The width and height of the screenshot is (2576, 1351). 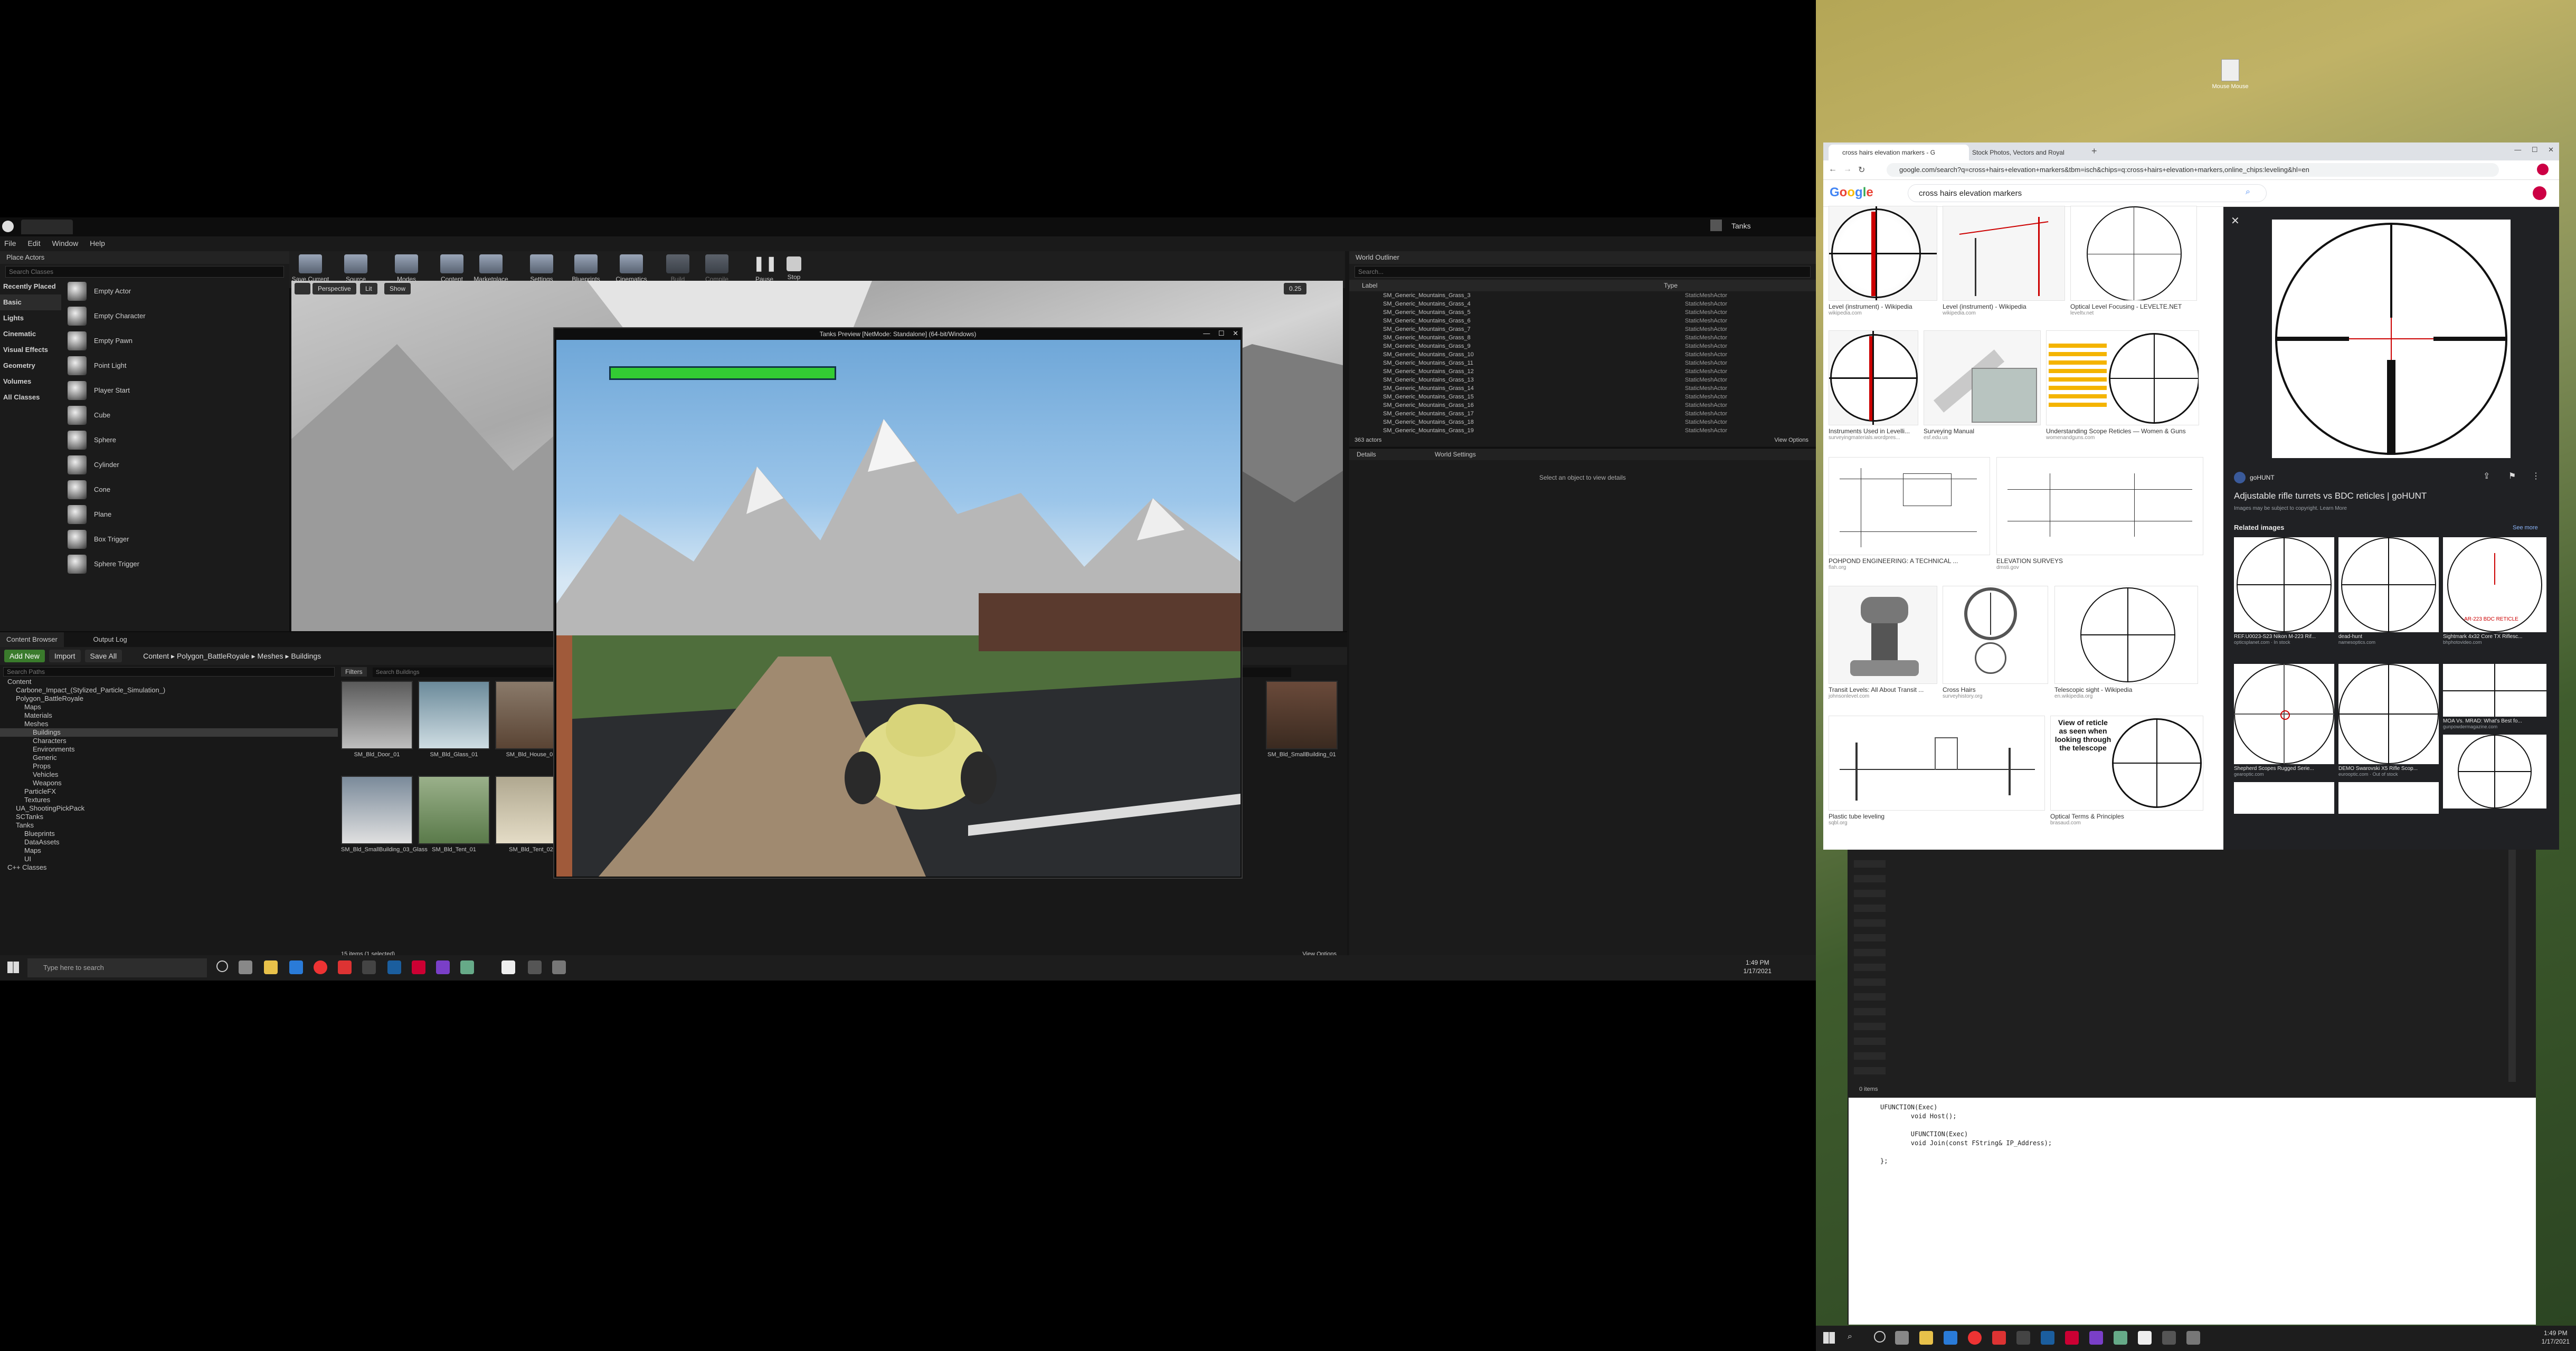 What do you see at coordinates (169, 808) in the screenshot?
I see `folder-item: UA_ShootingPickPack` at bounding box center [169, 808].